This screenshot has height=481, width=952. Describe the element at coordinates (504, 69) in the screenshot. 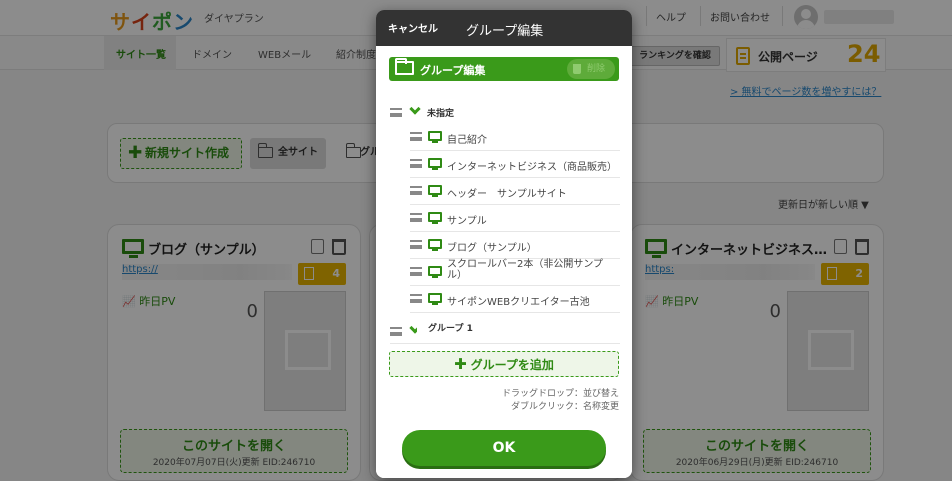

I see `group-header-bar: グループ編集 削除` at that location.